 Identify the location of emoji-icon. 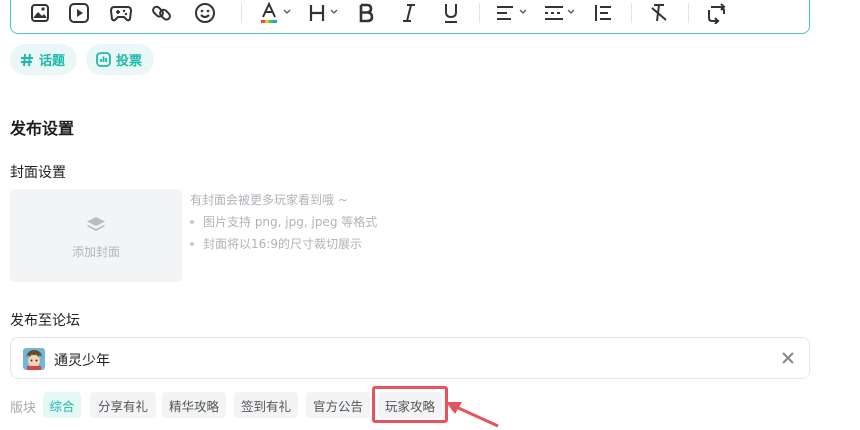
(205, 13).